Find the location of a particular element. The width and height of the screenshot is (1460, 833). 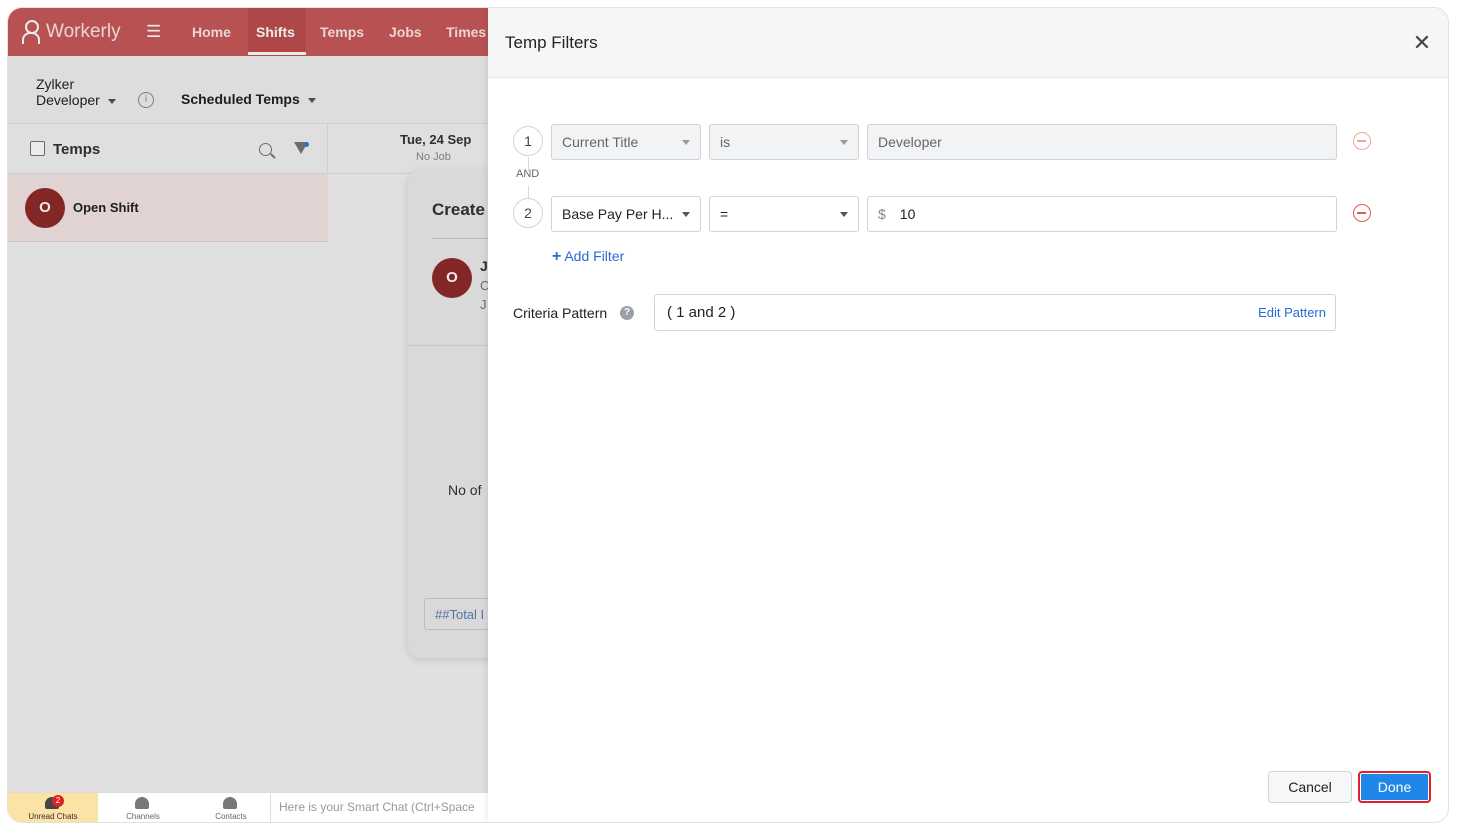

and-connector-label: AND is located at coordinates (528, 174).